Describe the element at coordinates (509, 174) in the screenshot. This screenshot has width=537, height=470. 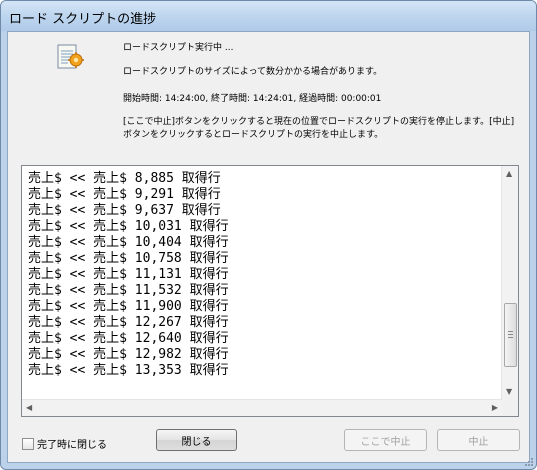
I see `scroll-up-arrow-icon: ▲` at that location.